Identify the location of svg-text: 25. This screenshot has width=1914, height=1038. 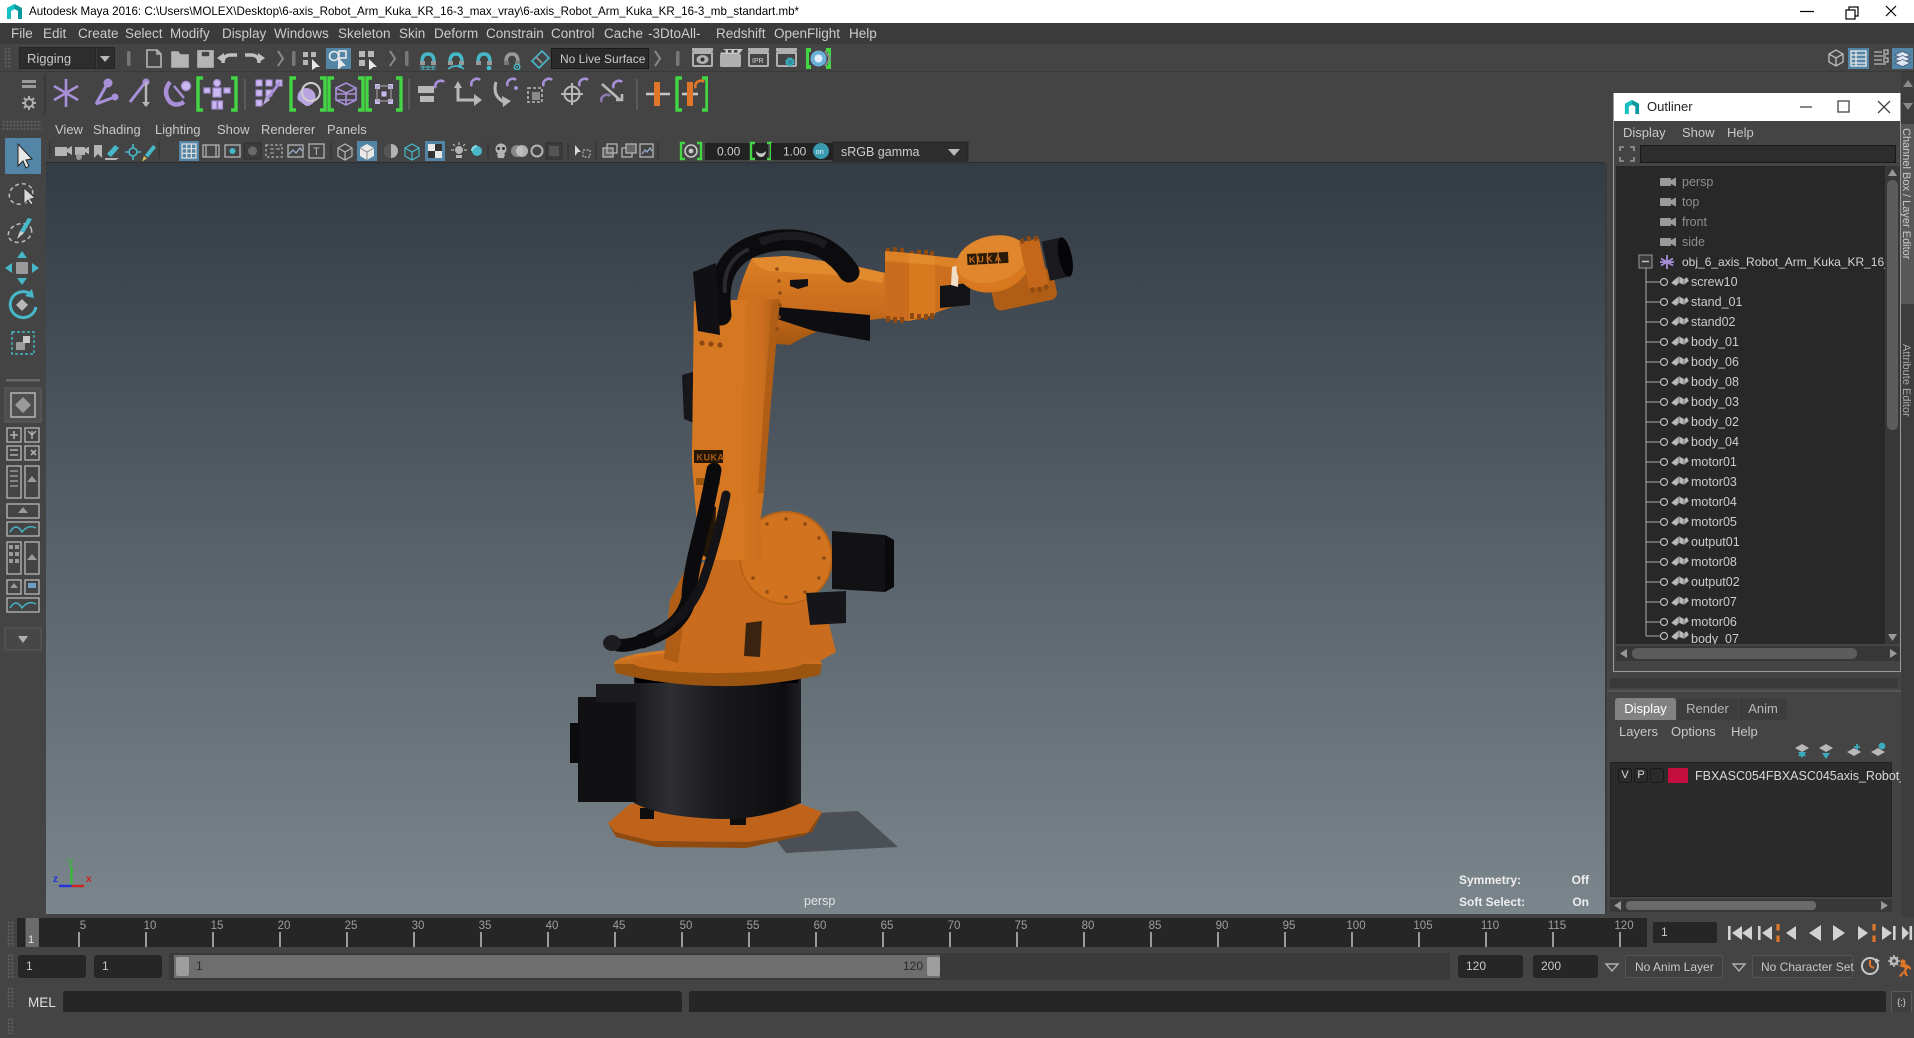
(351, 926).